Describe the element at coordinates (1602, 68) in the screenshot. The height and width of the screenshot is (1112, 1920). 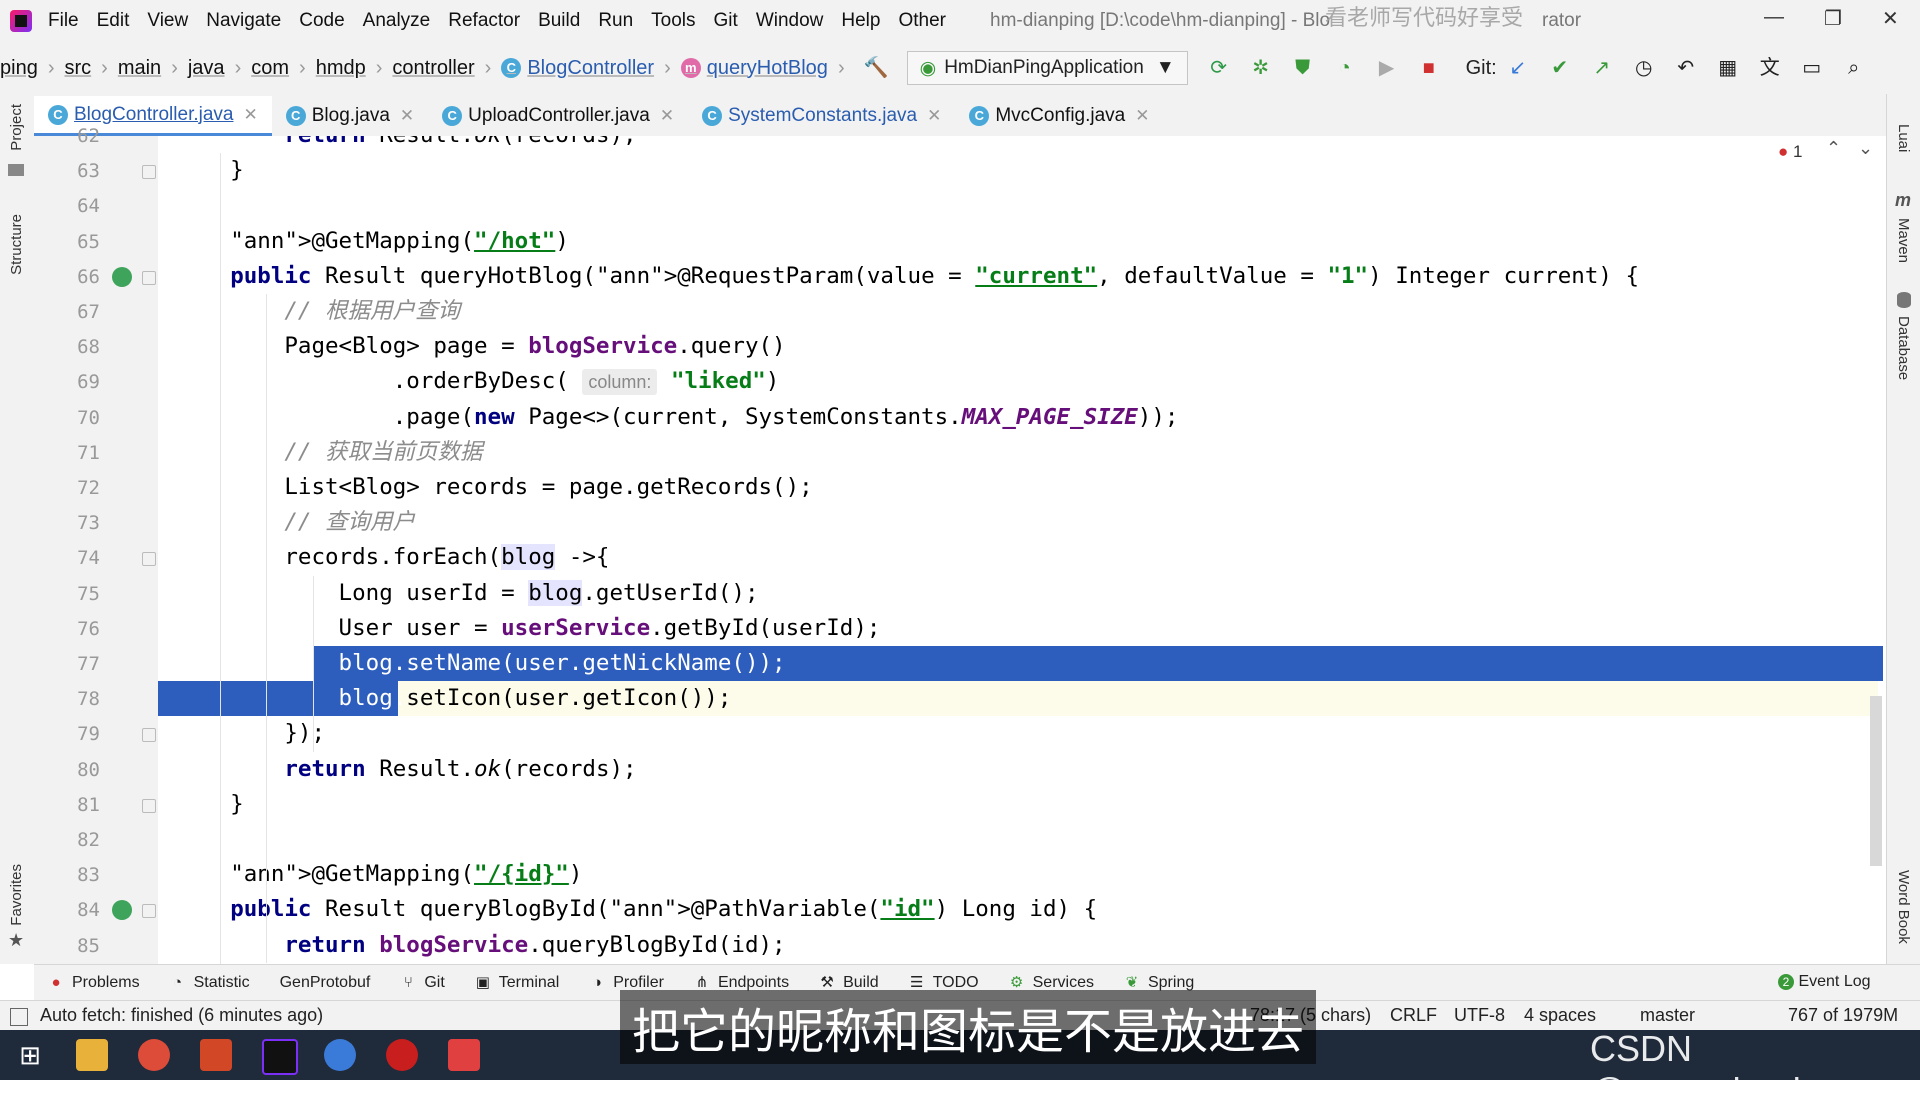
I see `git-push-icon: ↗` at that location.